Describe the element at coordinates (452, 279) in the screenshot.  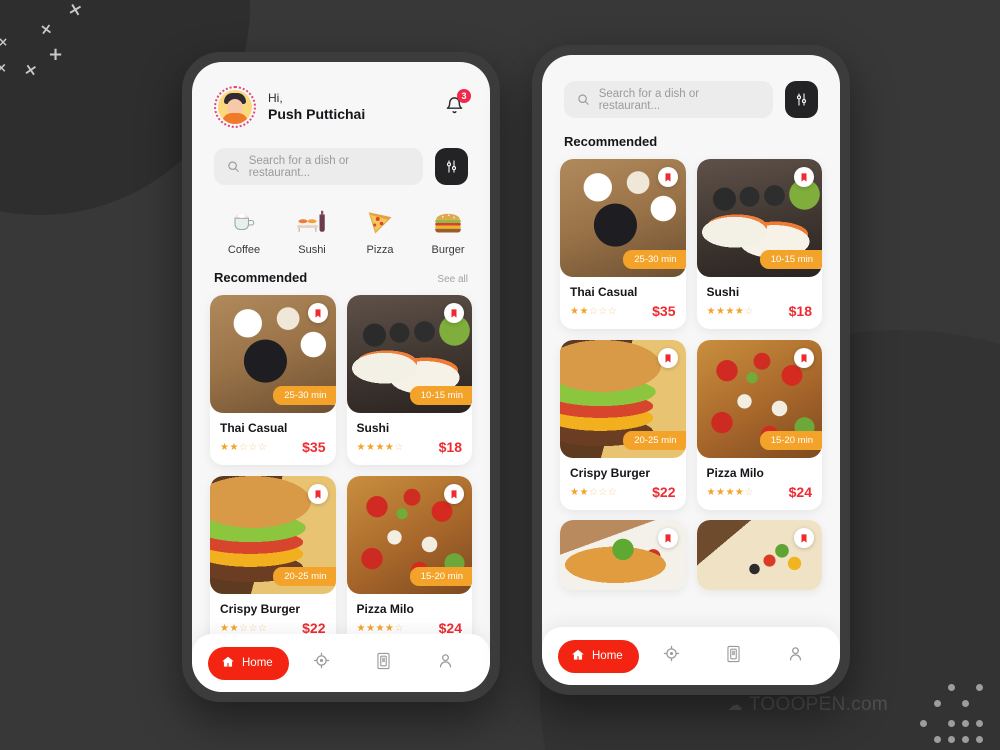
I see `see-all-link: See all` at that location.